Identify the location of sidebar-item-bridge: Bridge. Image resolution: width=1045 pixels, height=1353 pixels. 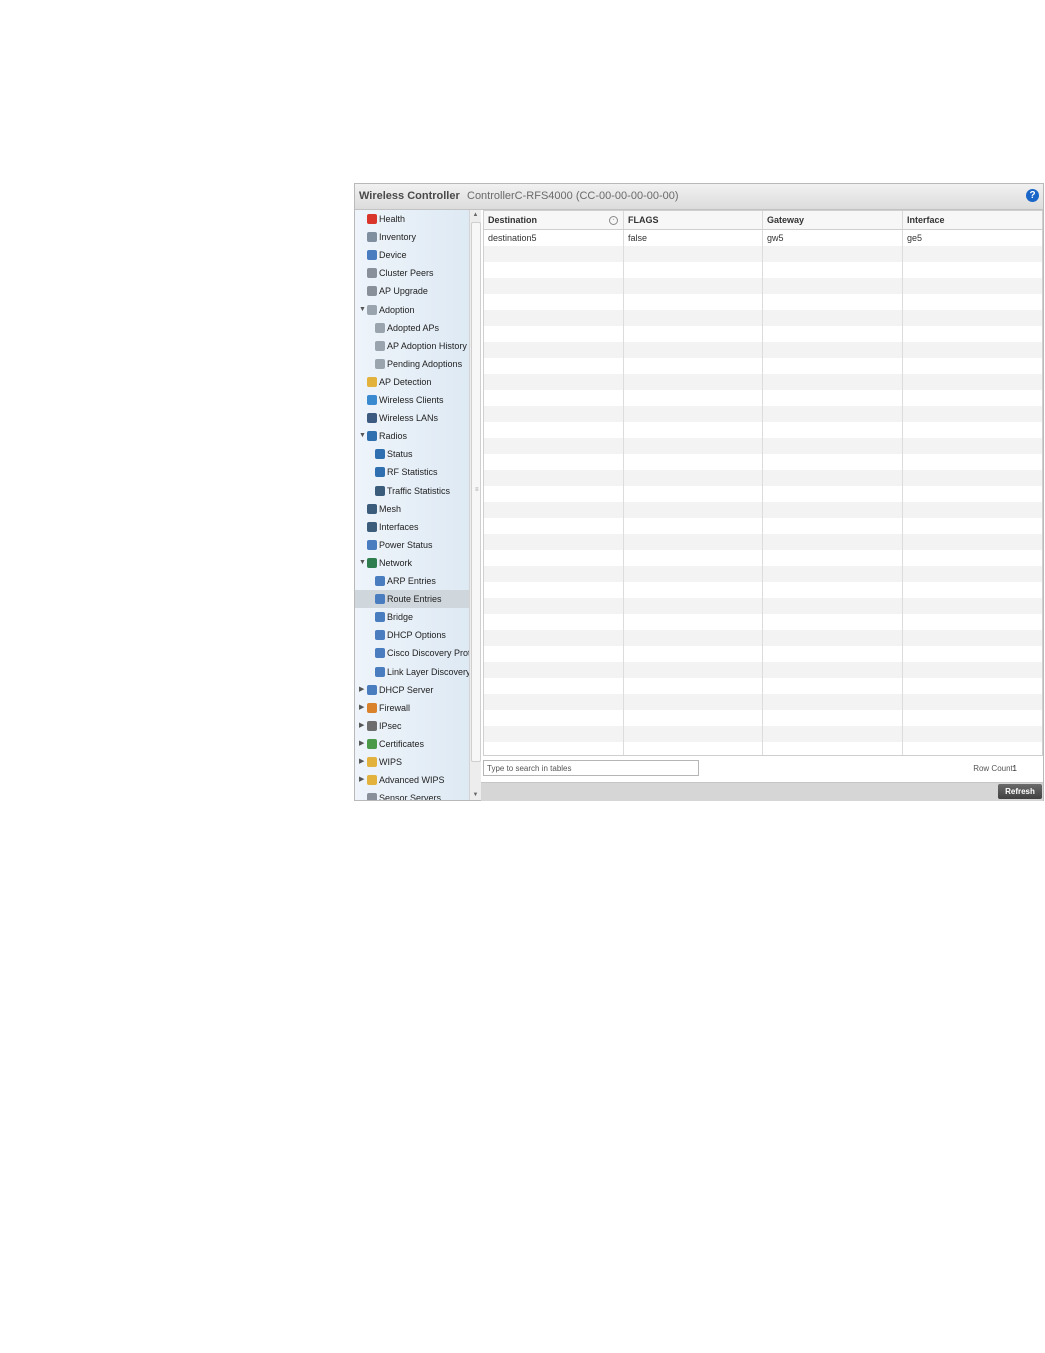
(412, 617).